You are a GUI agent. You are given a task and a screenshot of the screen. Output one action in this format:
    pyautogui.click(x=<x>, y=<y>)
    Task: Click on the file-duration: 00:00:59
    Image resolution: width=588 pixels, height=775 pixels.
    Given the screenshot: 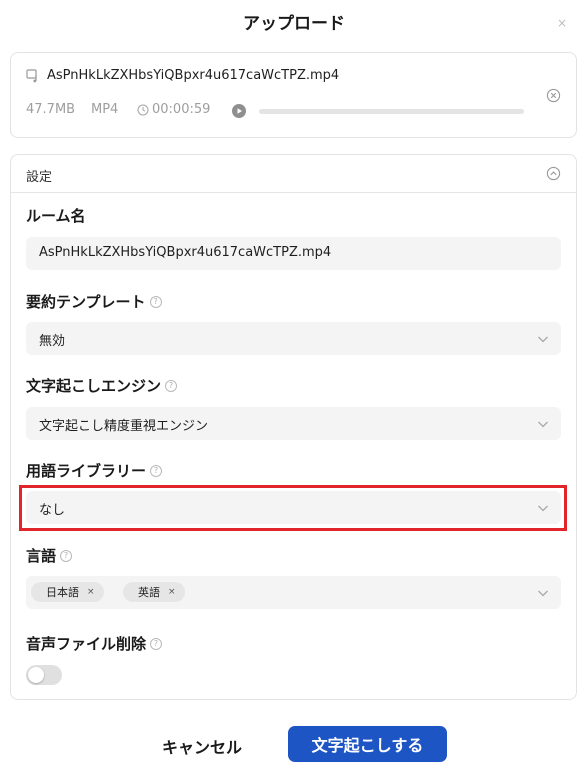 What is the action you would take?
    pyautogui.click(x=181, y=109)
    